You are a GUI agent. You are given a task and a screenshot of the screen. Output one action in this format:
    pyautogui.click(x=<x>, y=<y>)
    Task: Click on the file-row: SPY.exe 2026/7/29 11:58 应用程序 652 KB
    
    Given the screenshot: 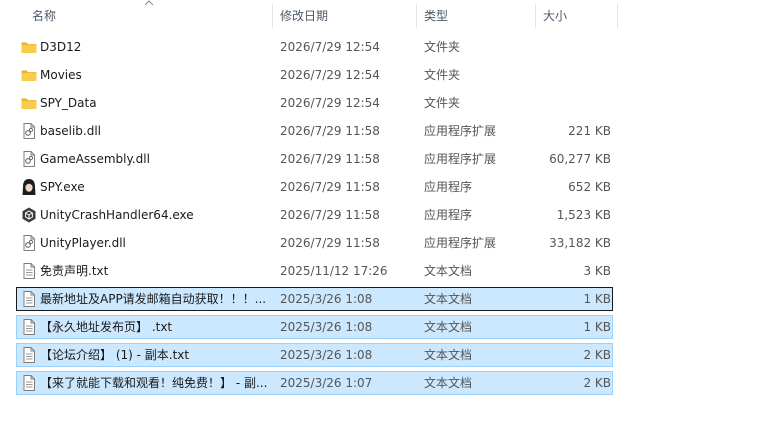 What is the action you would take?
    pyautogui.click(x=314, y=187)
    